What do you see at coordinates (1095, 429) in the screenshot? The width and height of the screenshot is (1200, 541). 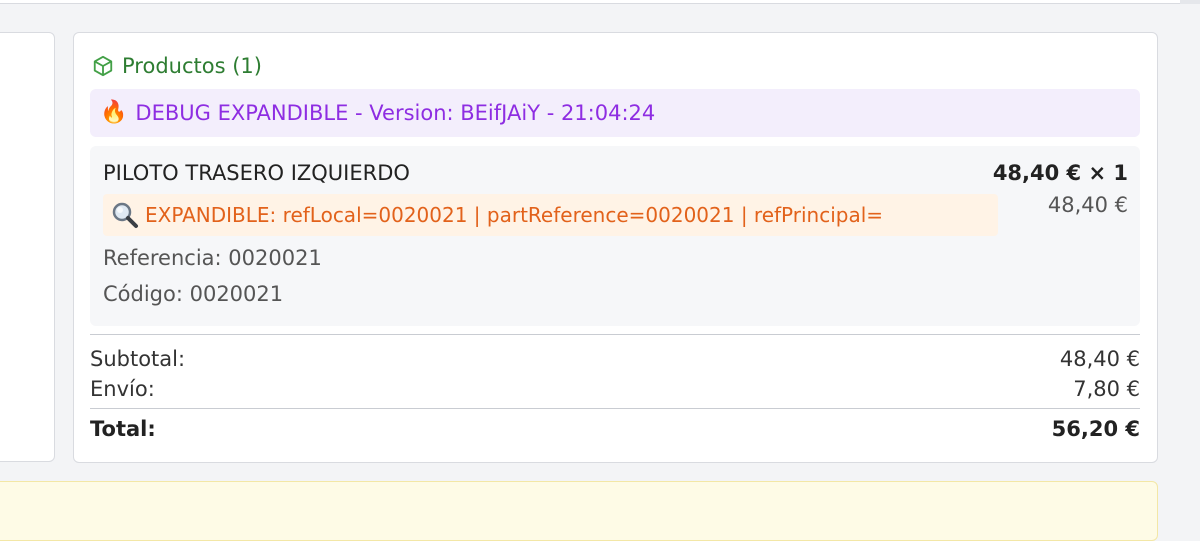 I see `total-value: 56,20 €` at bounding box center [1095, 429].